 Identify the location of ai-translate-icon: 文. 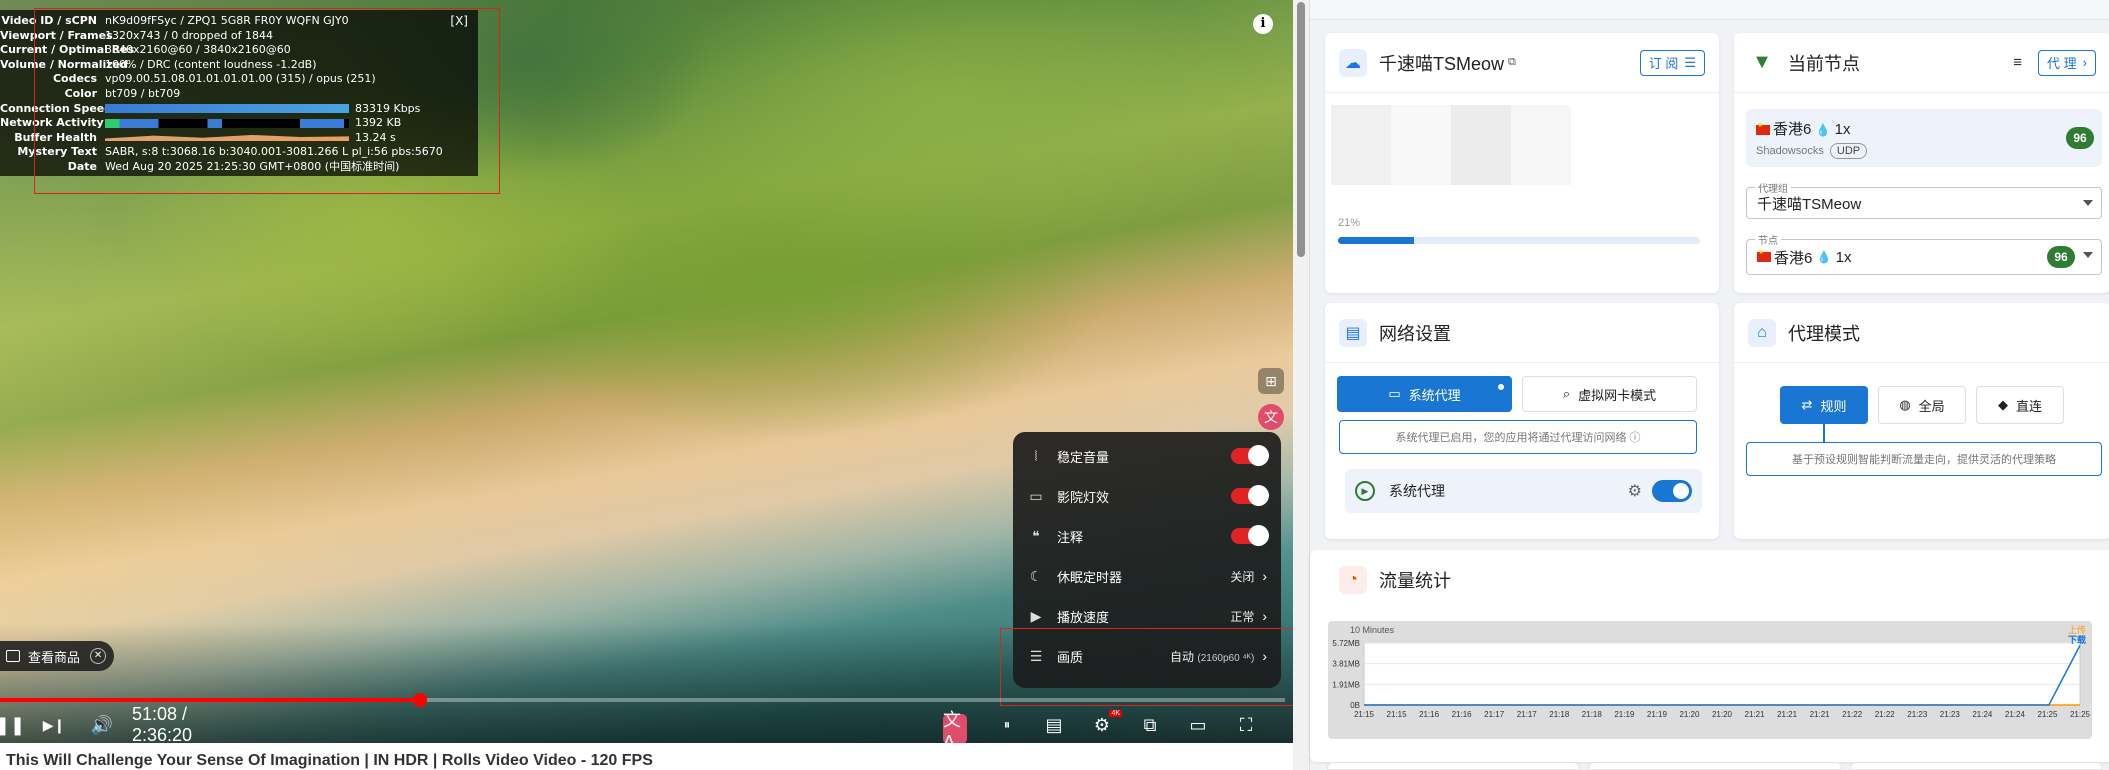
(1271, 417).